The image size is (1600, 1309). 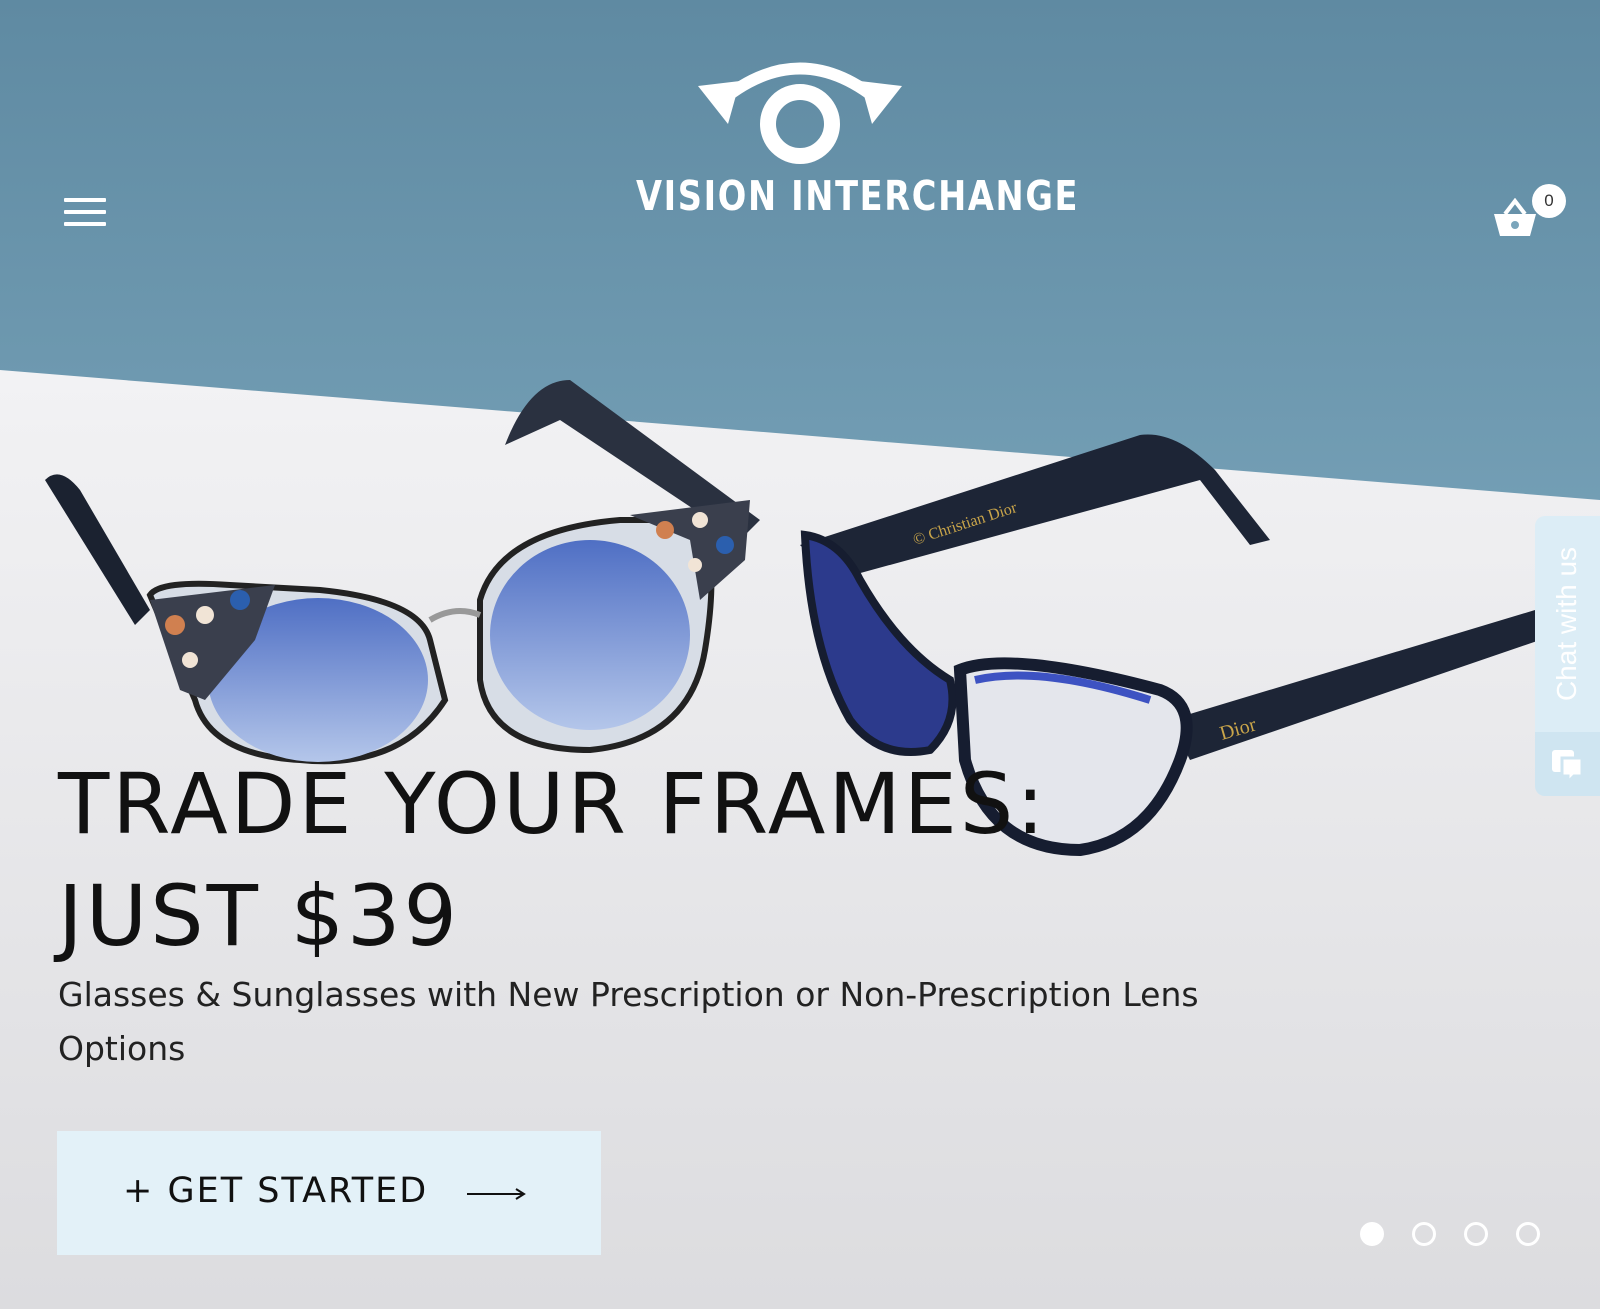 What do you see at coordinates (1567, 624) in the screenshot?
I see `chat-label: Chat with us` at bounding box center [1567, 624].